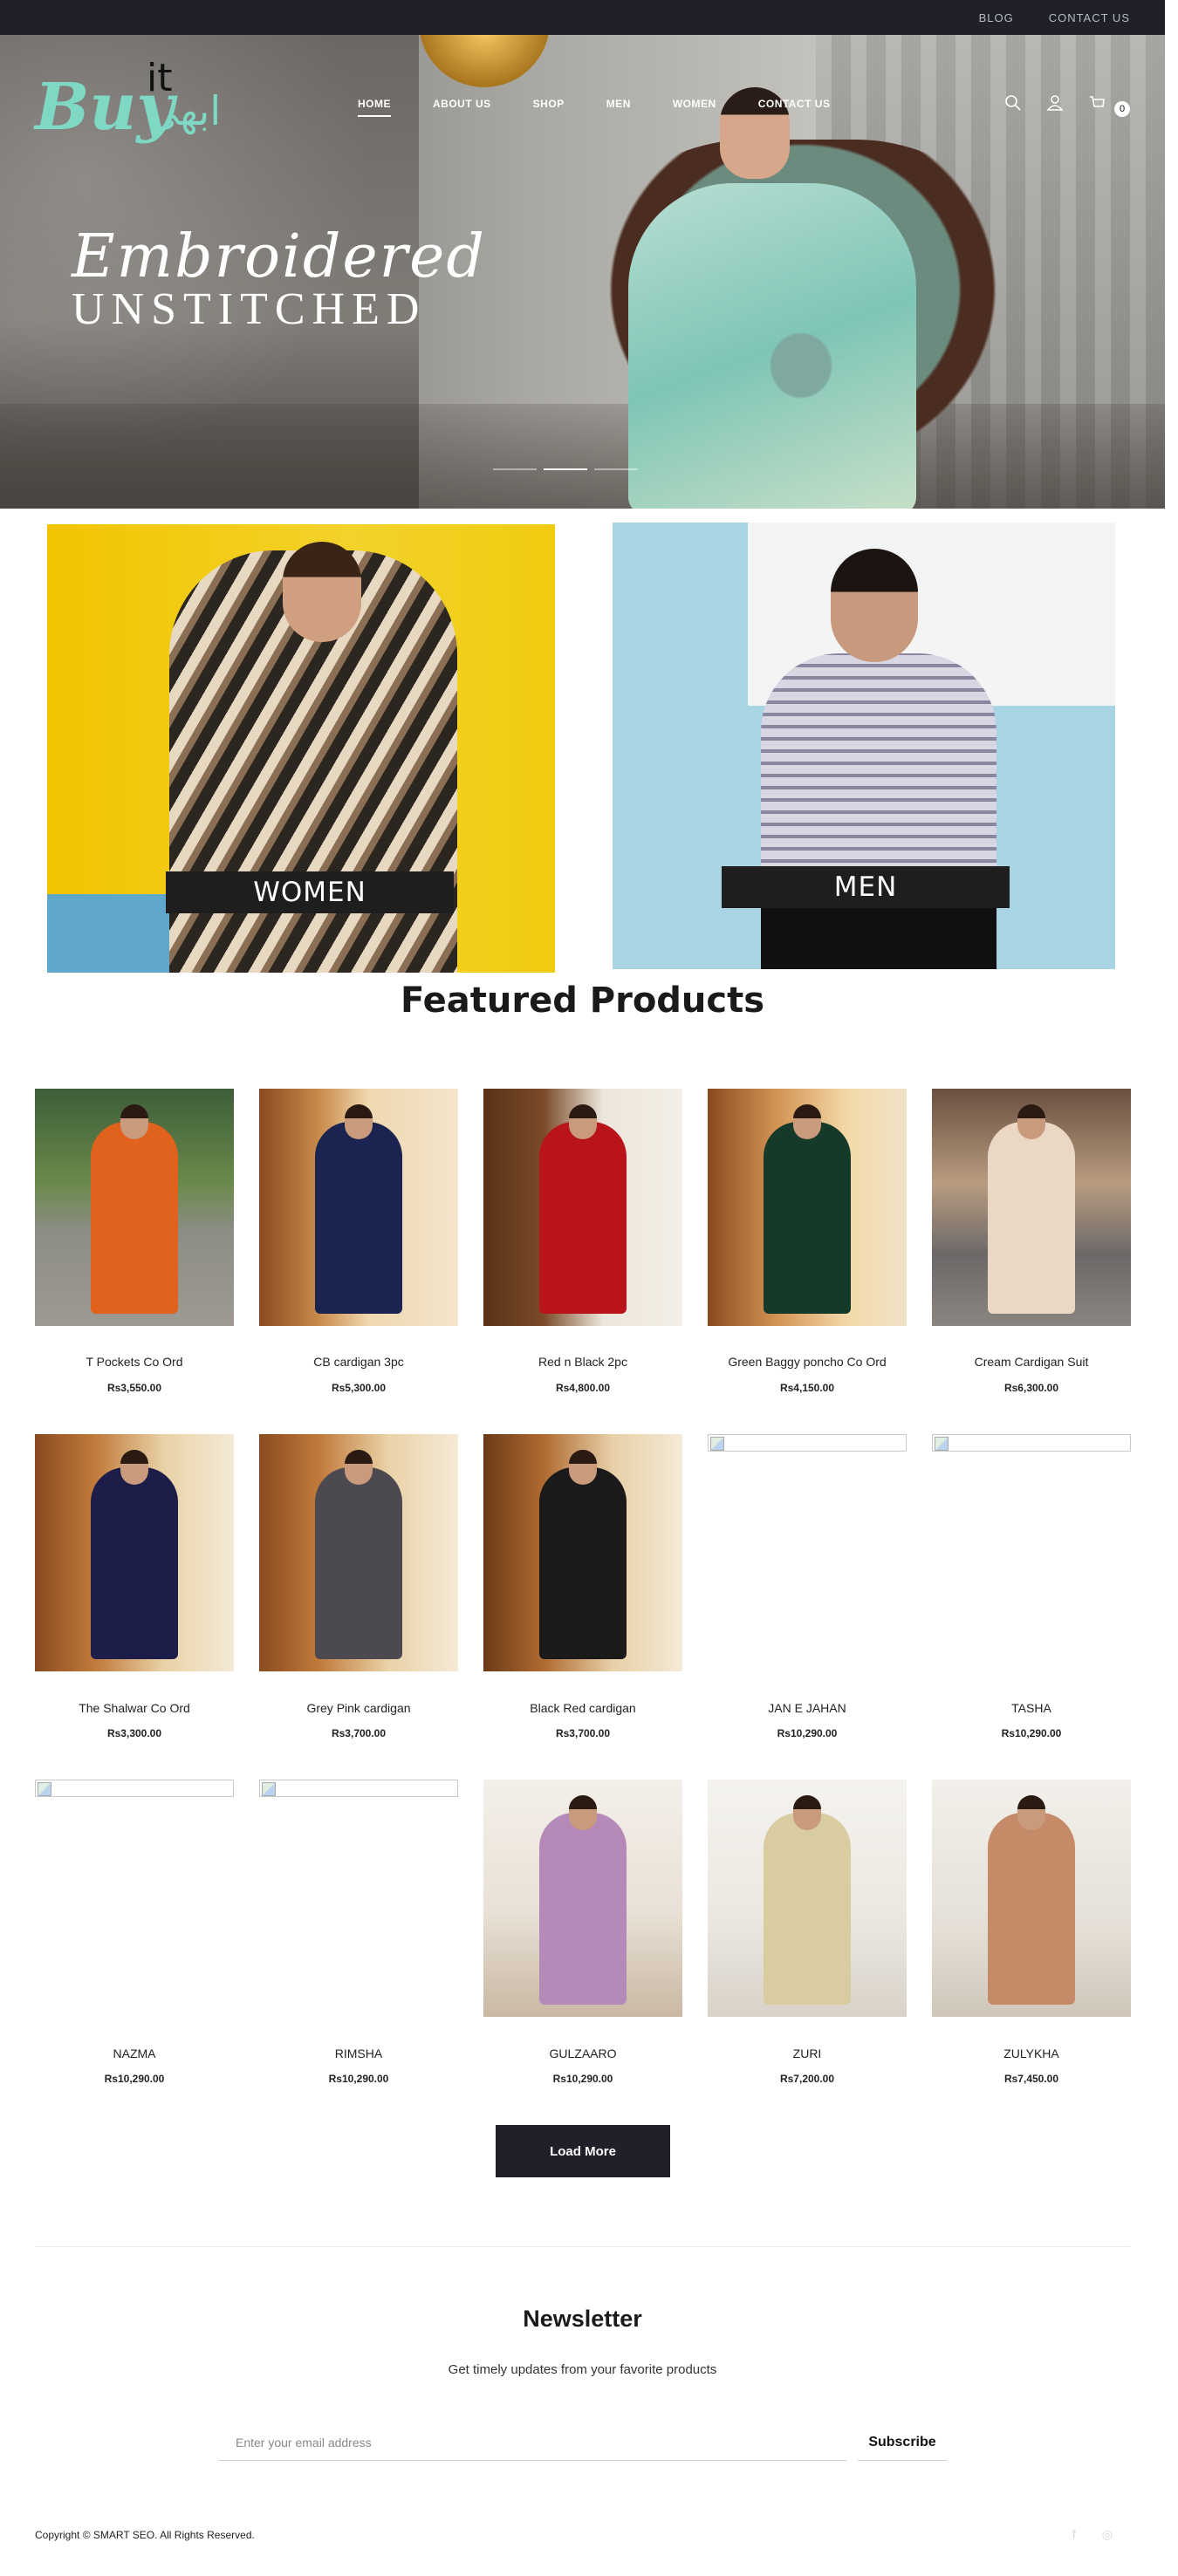 The image size is (1178, 2576). What do you see at coordinates (358, 1932) in the screenshot?
I see `product-card: RIMSHA Rs10,290.00` at bounding box center [358, 1932].